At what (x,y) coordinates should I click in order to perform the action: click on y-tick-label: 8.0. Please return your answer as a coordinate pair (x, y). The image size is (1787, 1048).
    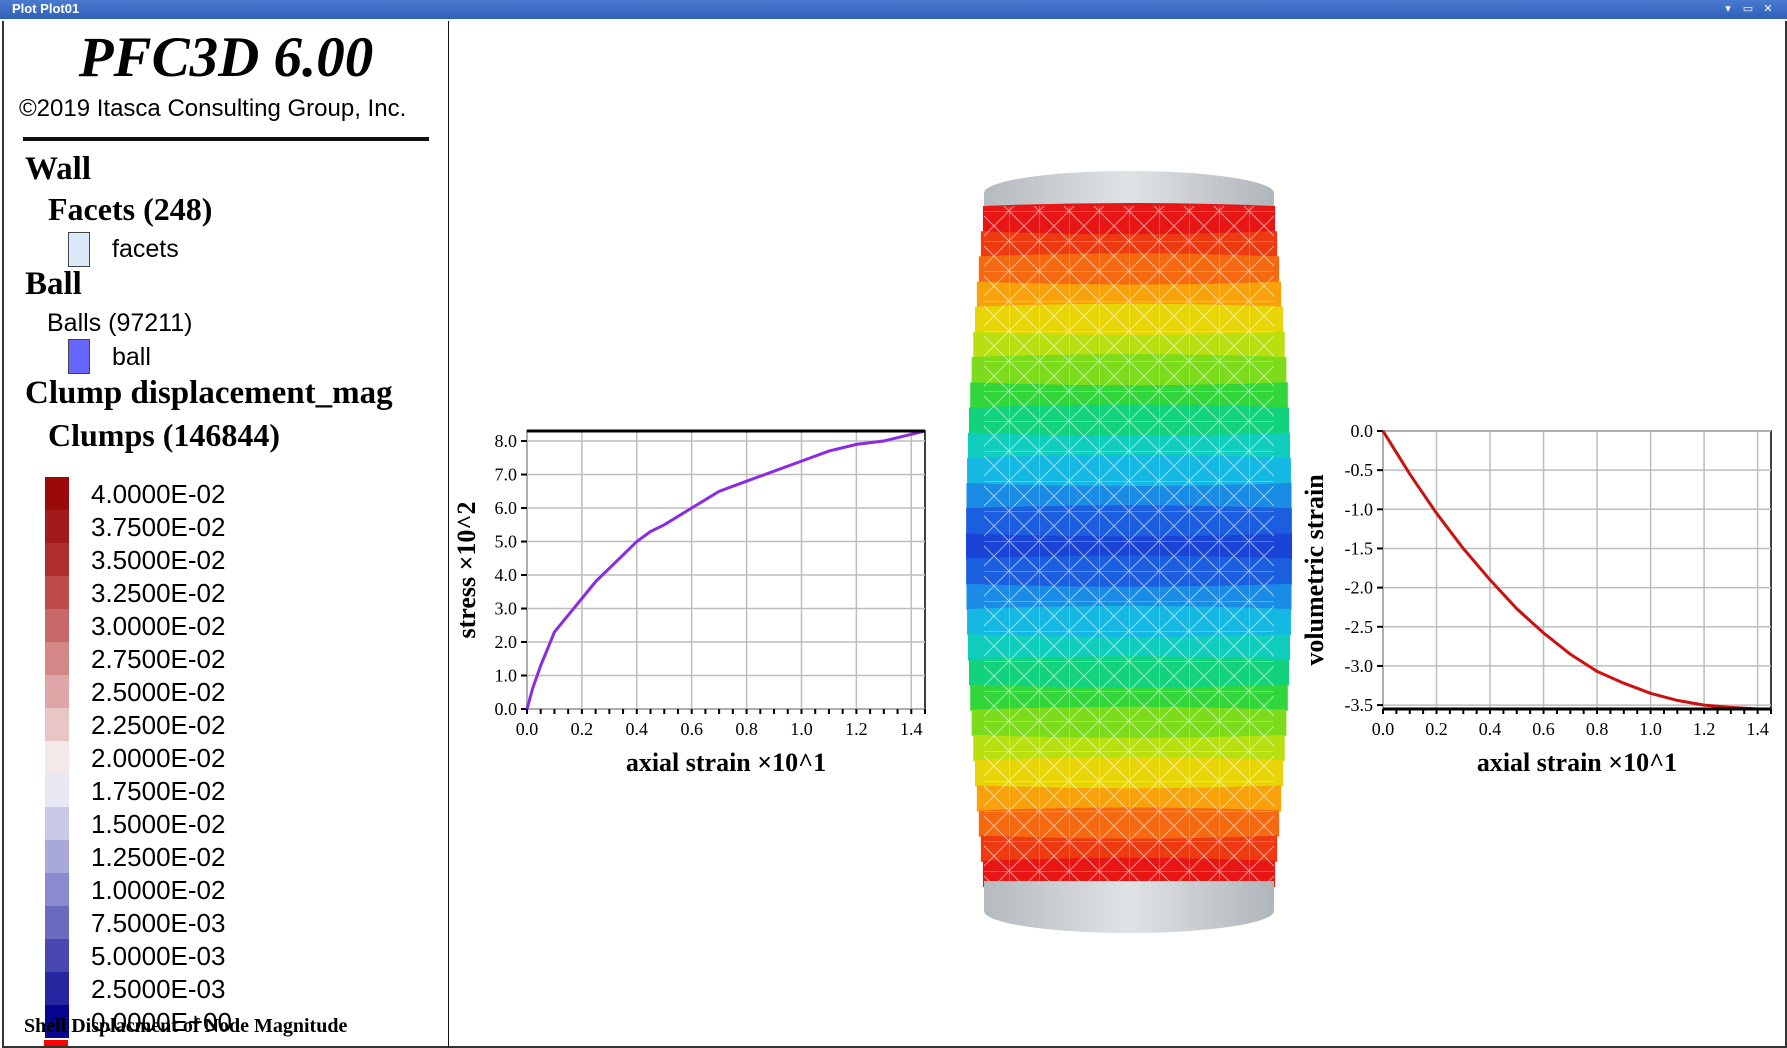
    Looking at the image, I should click on (506, 441).